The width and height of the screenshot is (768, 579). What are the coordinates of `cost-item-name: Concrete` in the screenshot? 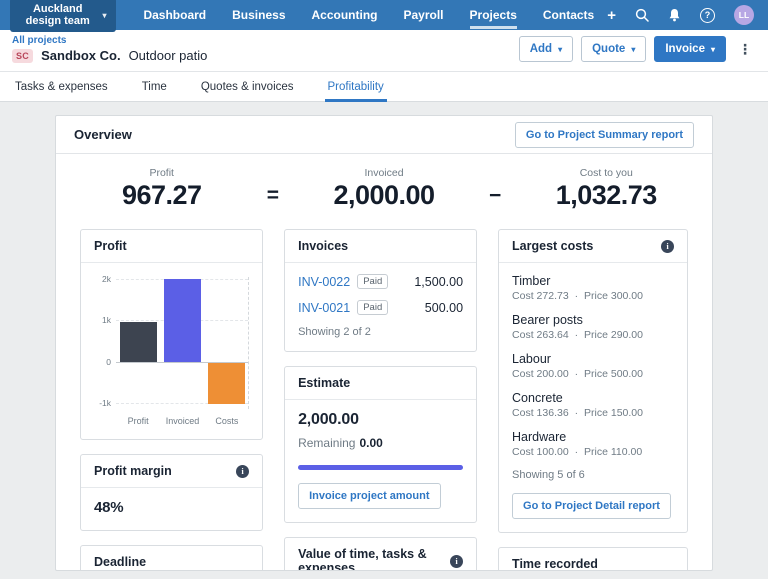 It's located at (537, 398).